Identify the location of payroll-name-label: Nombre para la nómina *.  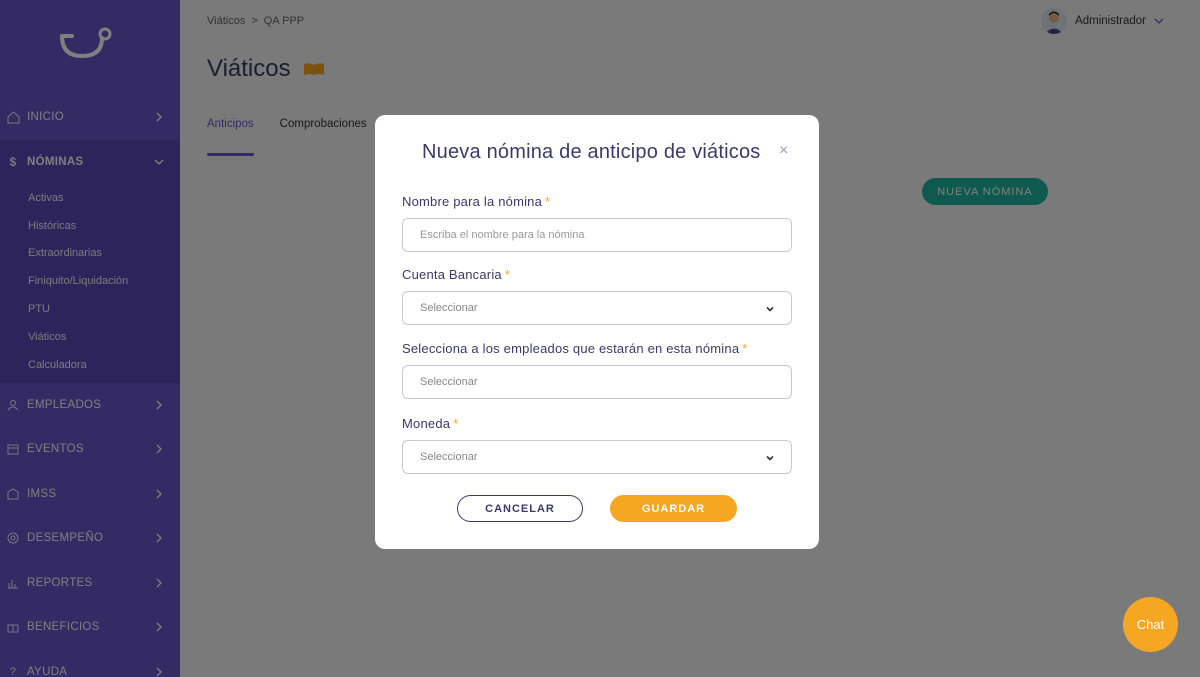
(476, 201).